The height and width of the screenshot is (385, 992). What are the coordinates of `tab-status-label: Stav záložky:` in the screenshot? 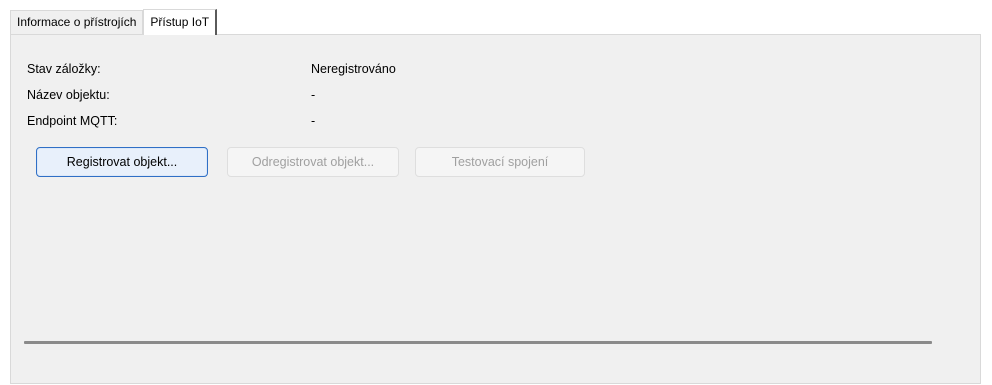 It's located at (64, 69).